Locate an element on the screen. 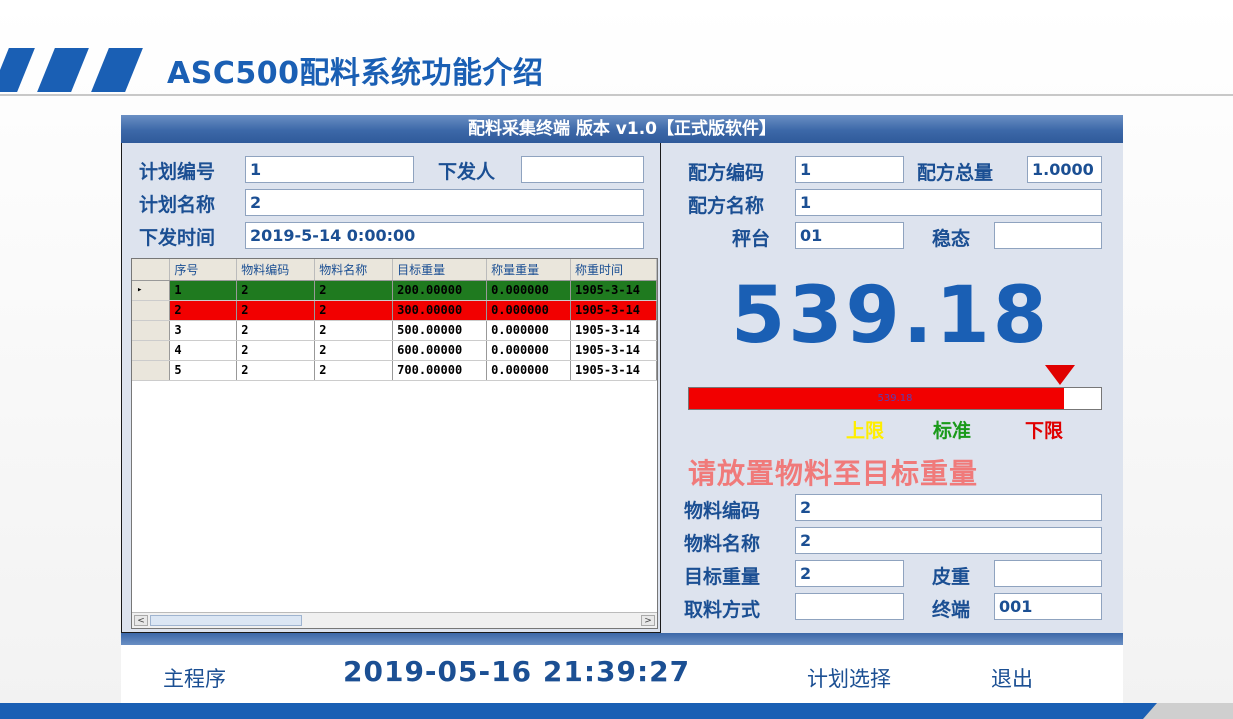 The image size is (1233, 719). weight-progress-bar: 539.18 is located at coordinates (895, 398).